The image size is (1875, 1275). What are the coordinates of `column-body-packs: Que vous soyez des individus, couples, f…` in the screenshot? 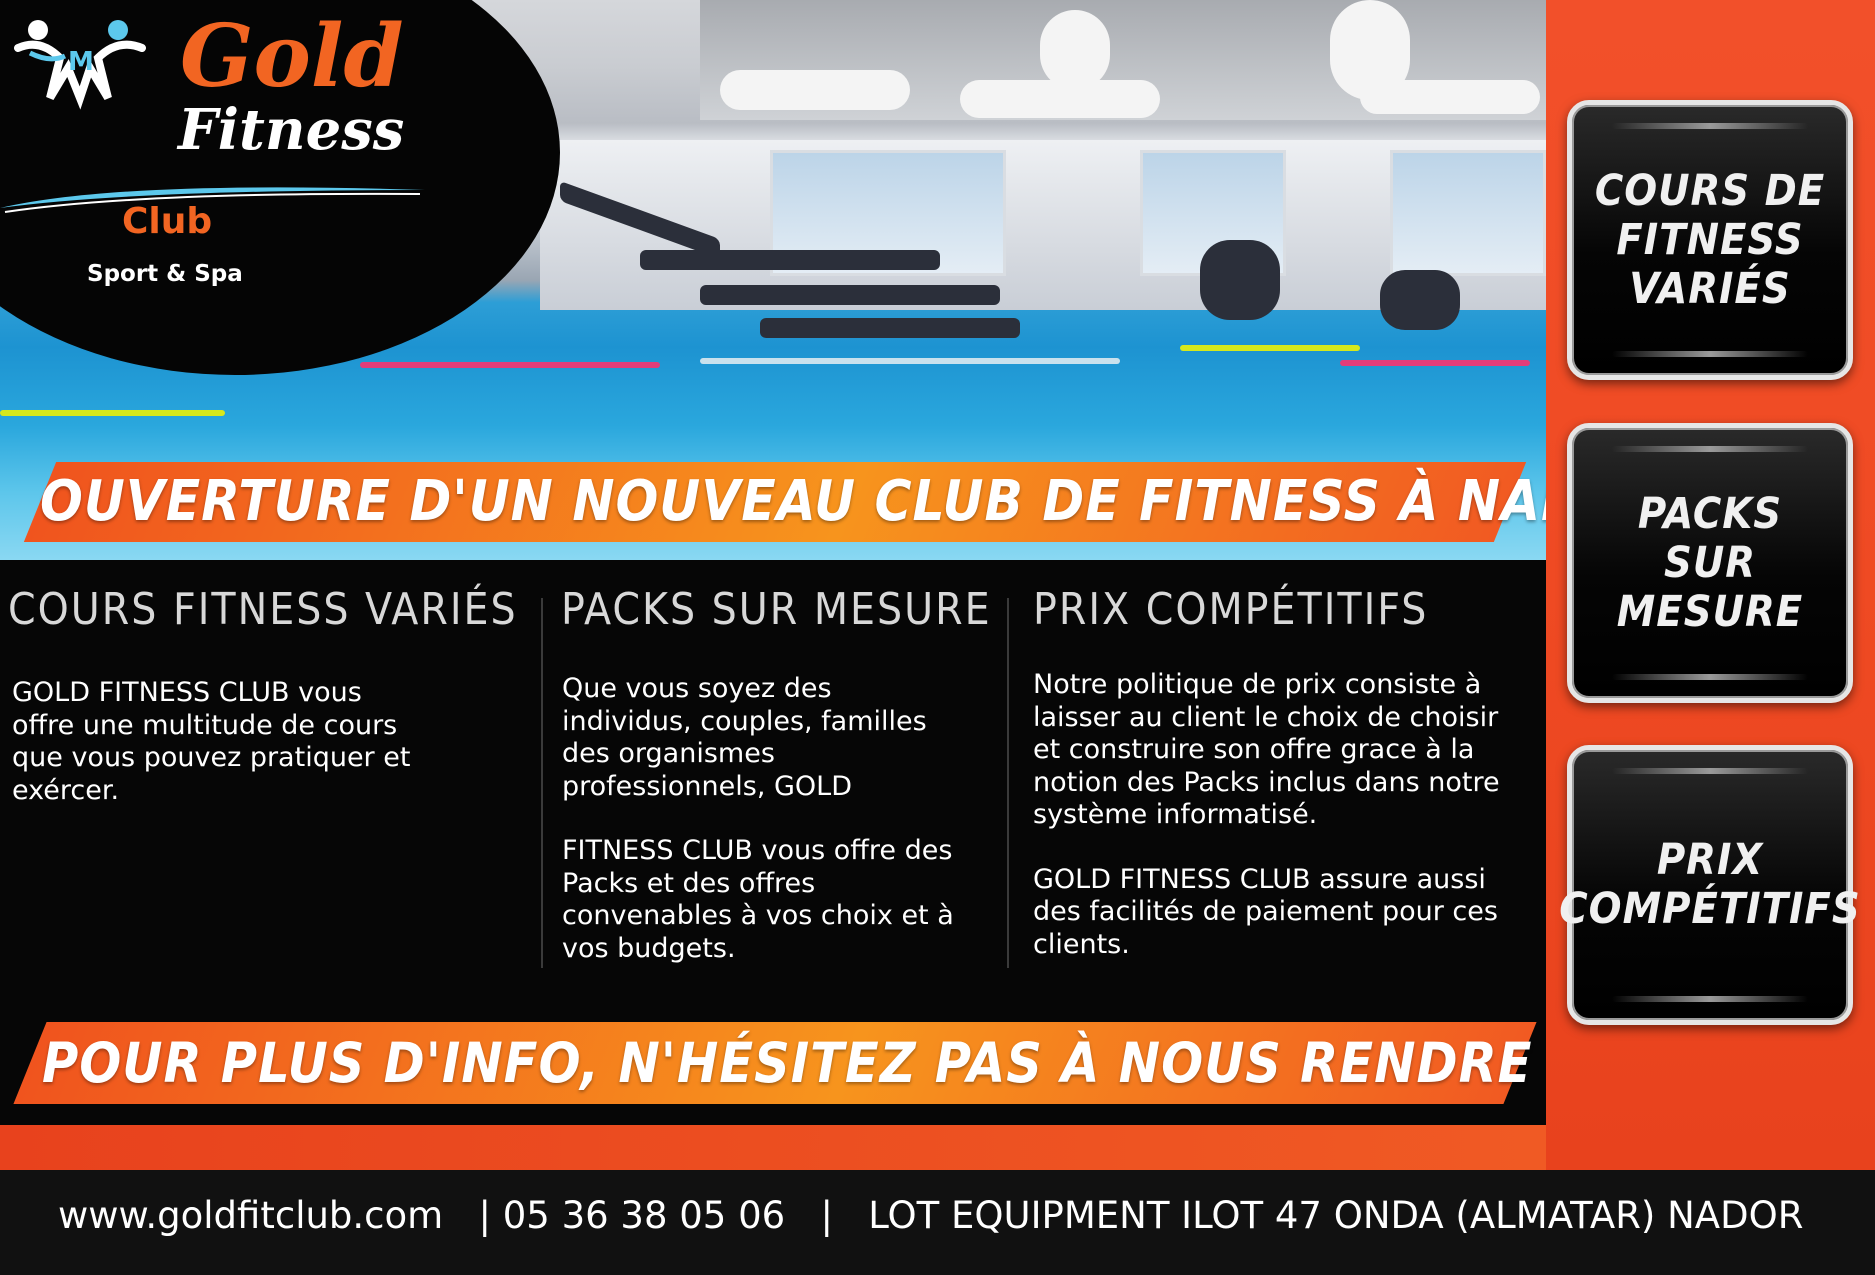 It's located at (762, 819).